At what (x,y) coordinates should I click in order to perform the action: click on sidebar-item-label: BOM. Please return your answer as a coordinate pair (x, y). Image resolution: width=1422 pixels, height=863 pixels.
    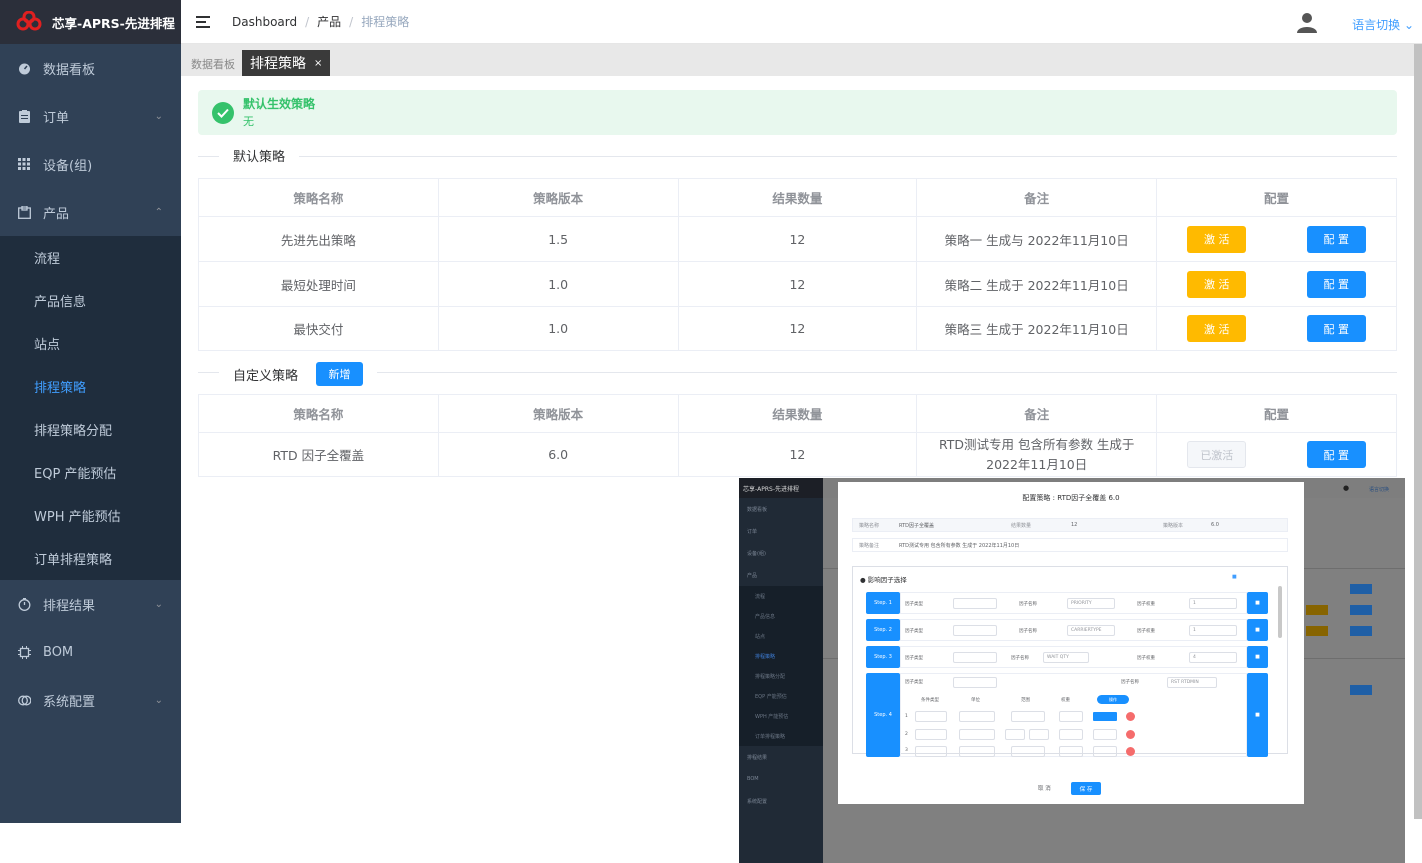
    Looking at the image, I should click on (58, 652).